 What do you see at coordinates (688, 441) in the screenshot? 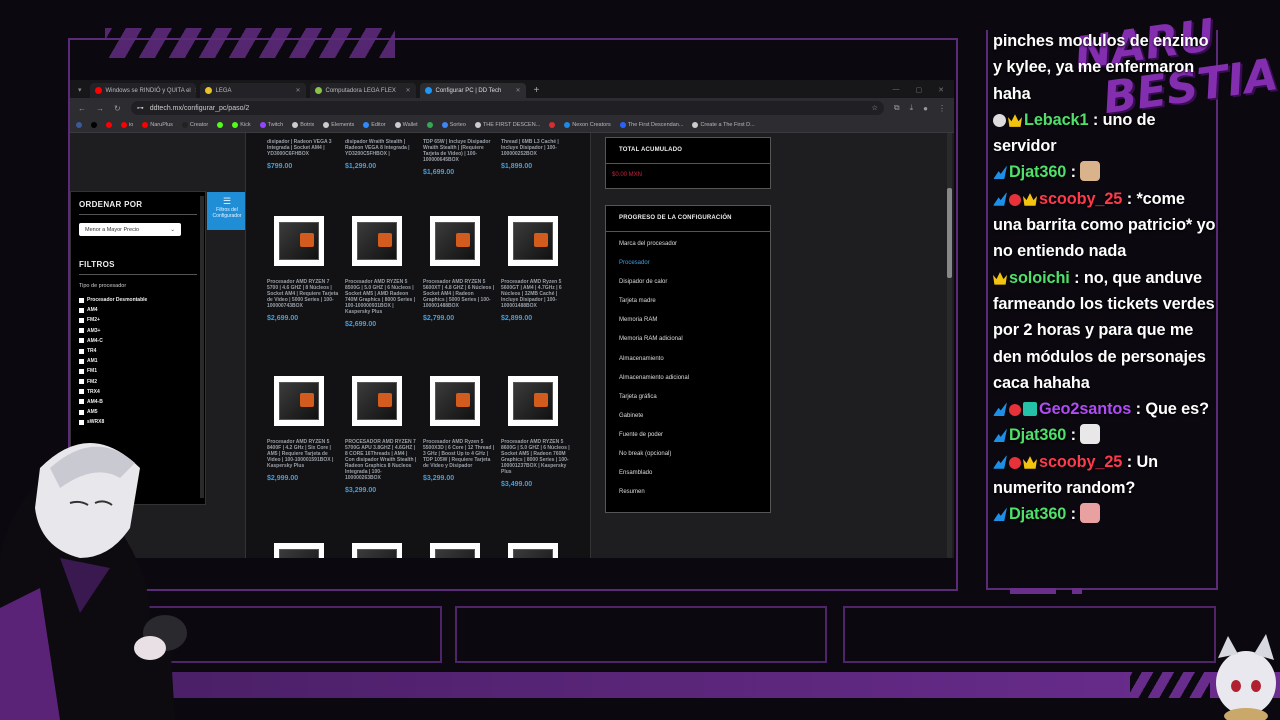
I see `progress-step: Fuente de poder` at bounding box center [688, 441].